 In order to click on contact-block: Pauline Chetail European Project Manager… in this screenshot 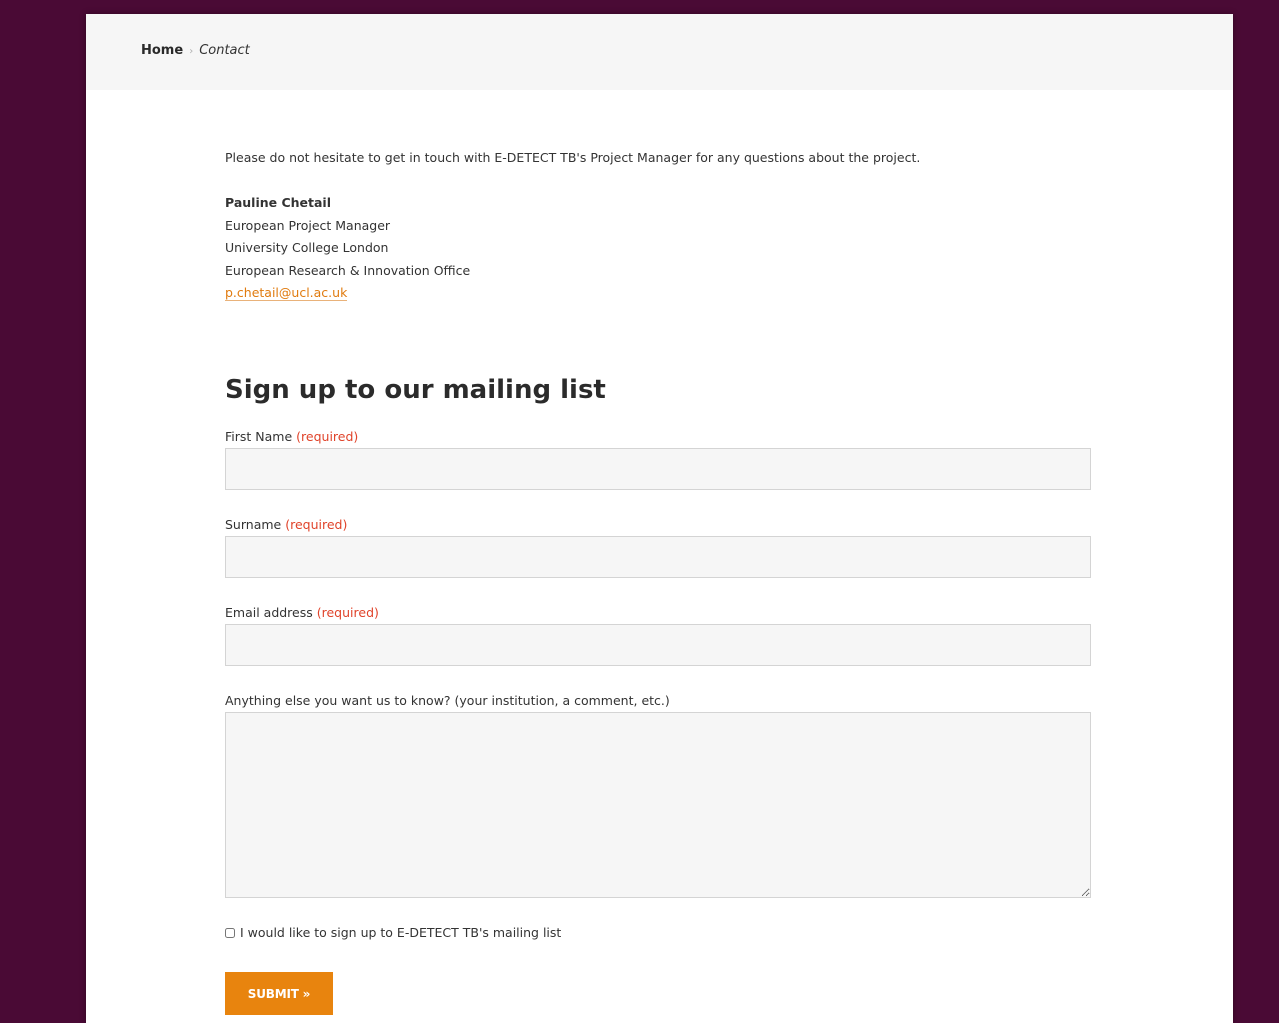, I will do `click(347, 248)`.